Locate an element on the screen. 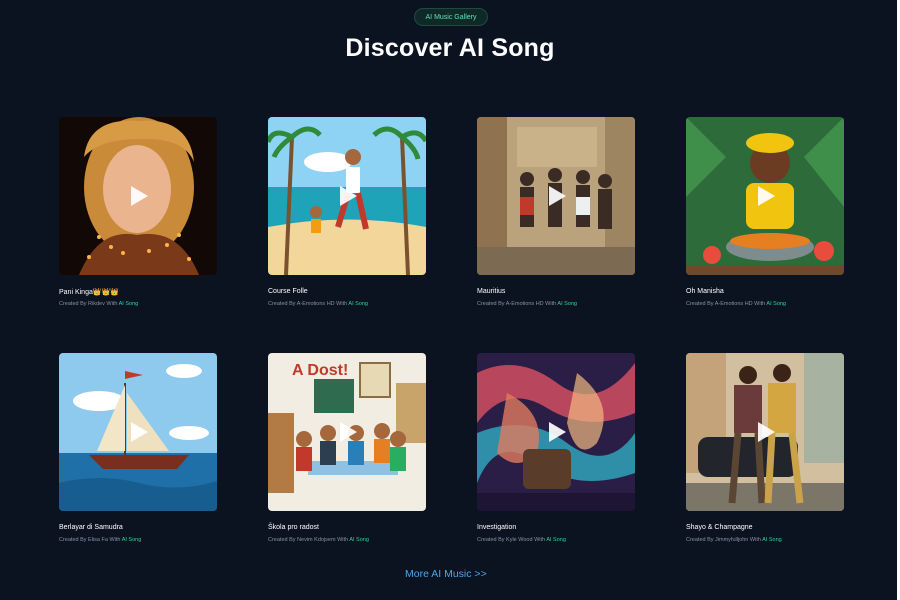  song-credit: Created By Rikdev With AI Song is located at coordinates (99, 304).